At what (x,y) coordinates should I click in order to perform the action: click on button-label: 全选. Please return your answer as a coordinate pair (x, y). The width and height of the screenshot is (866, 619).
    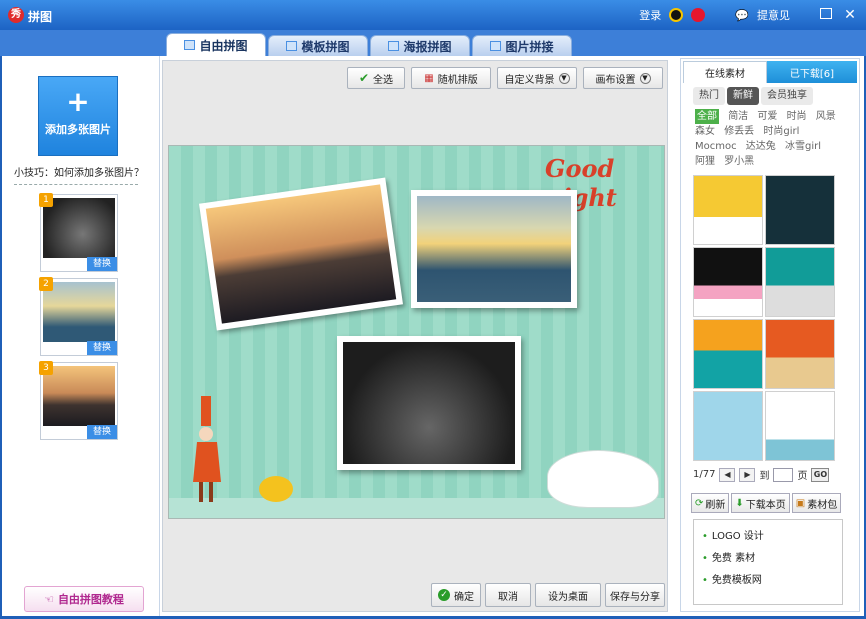
    Looking at the image, I should click on (383, 80).